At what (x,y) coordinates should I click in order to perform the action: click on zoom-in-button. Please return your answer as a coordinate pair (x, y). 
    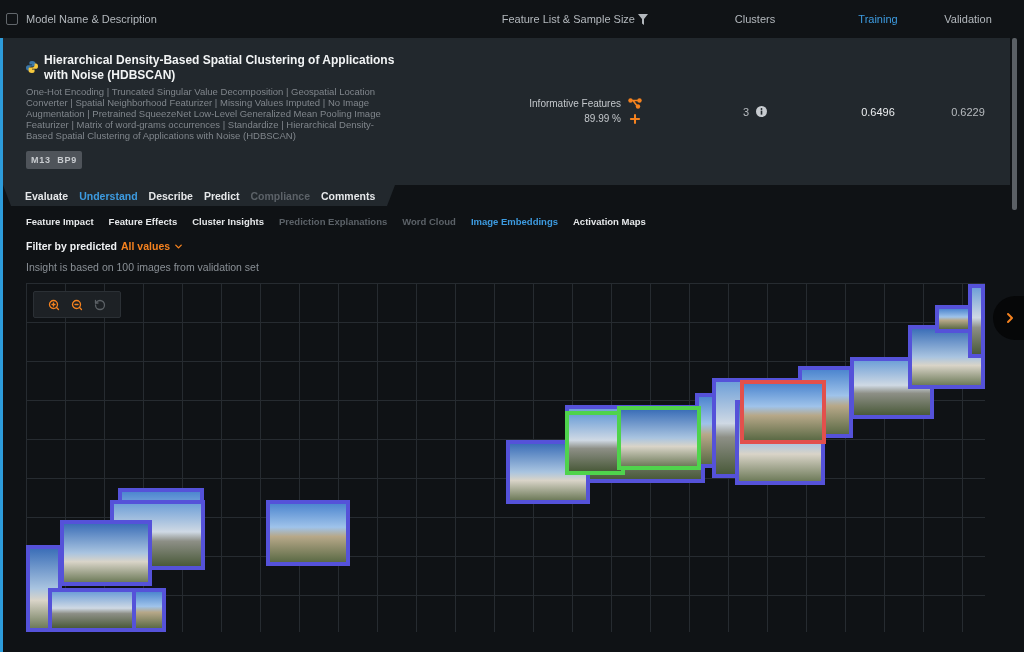
    Looking at the image, I should click on (53, 304).